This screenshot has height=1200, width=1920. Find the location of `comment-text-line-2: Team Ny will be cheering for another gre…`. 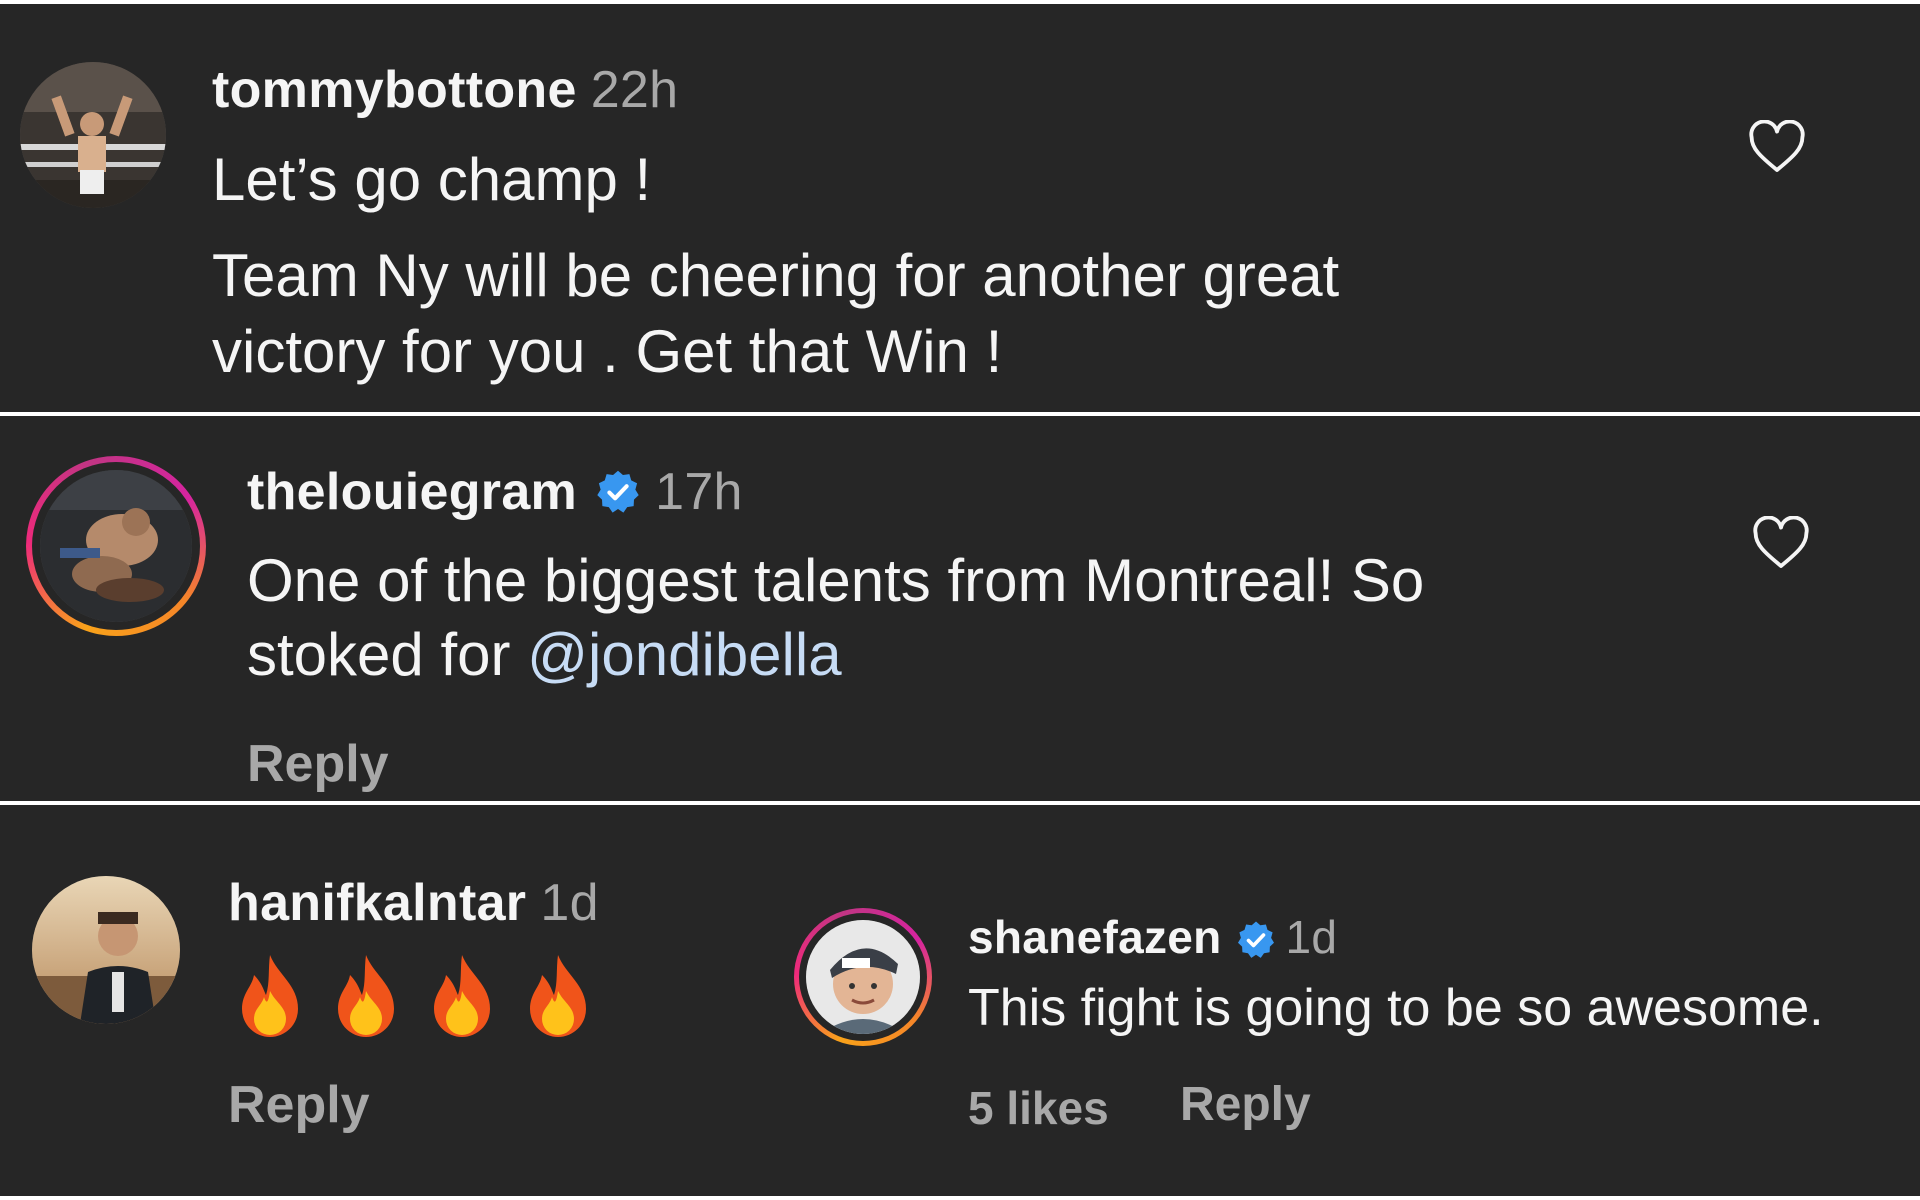

comment-text-line-2: Team Ny will be cheering for another gre… is located at coordinates (776, 275).